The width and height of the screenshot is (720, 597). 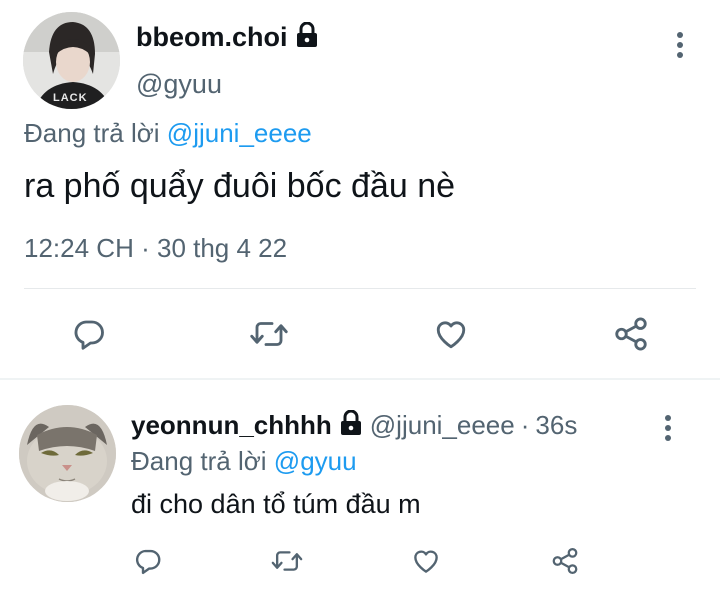 I want to click on user-handle: @gyuu, so click(x=179, y=84).